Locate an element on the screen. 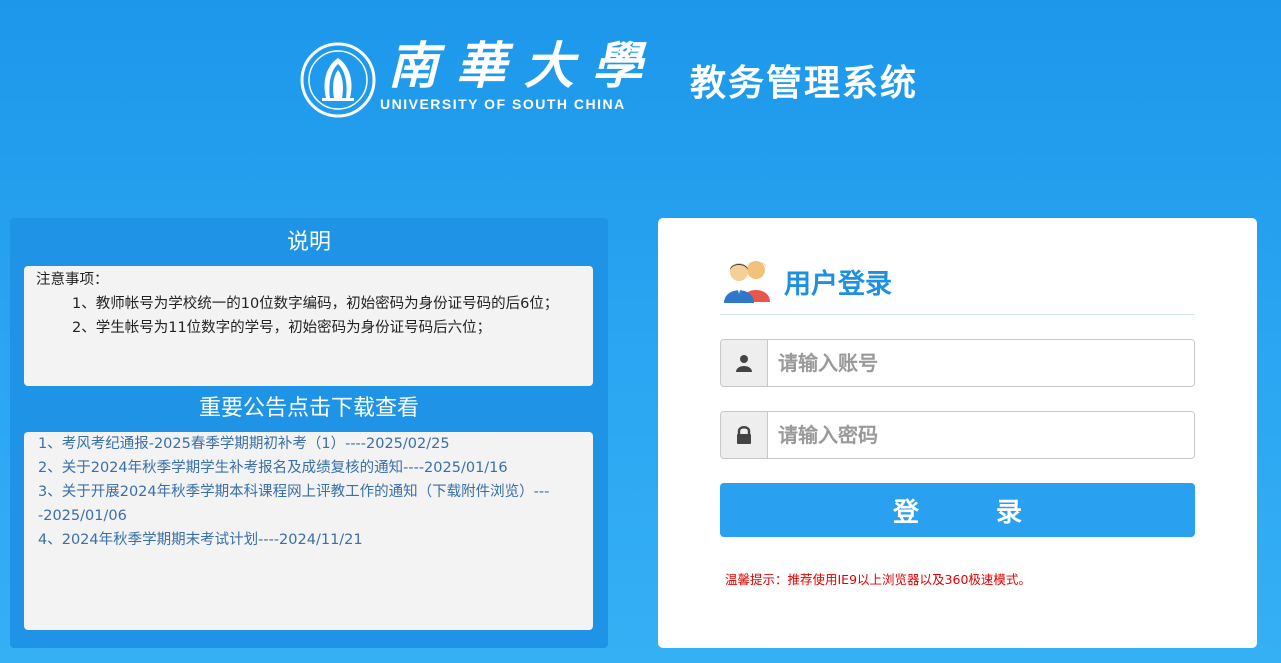  password-input is located at coordinates (981, 435).